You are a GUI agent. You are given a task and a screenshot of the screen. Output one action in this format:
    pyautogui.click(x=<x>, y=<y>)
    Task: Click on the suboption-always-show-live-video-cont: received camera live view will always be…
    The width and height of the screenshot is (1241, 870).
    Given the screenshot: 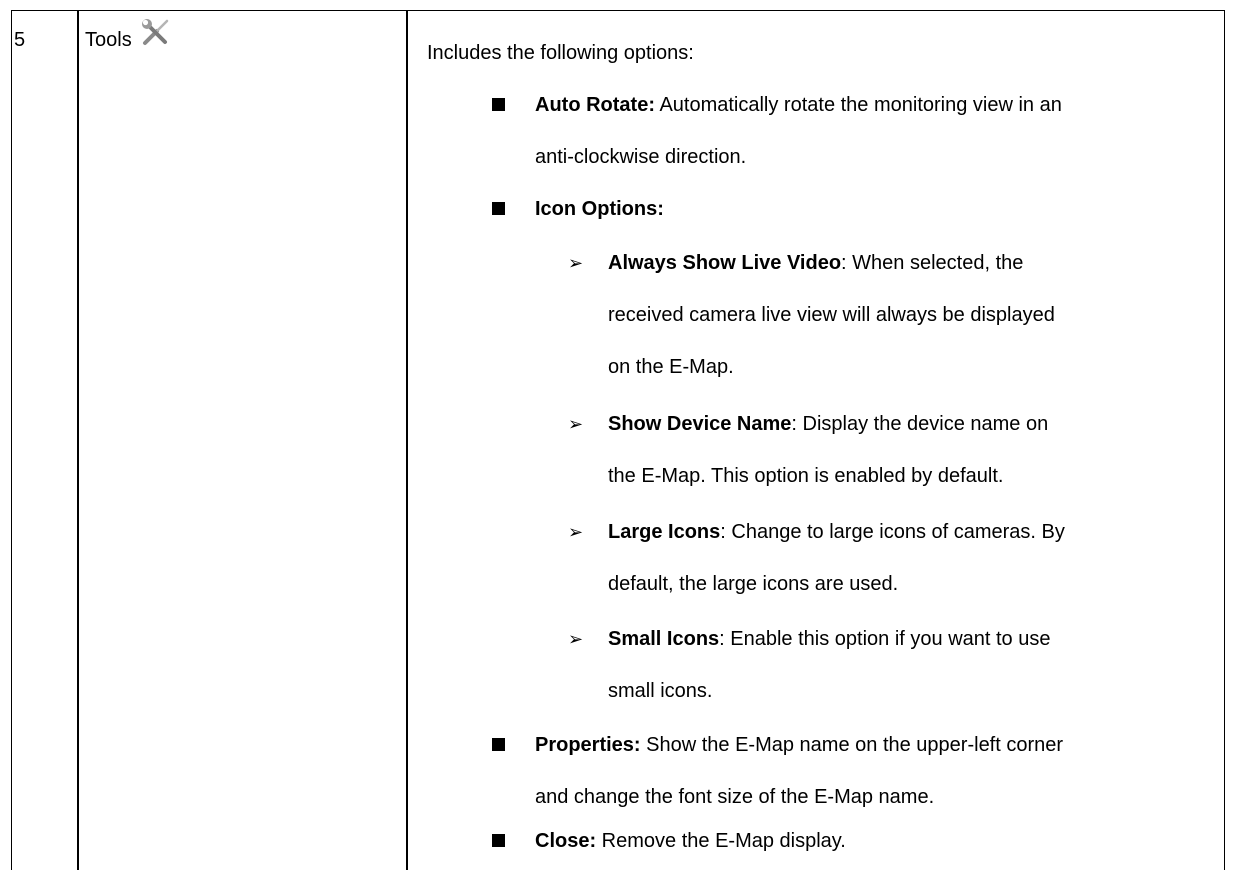 What is the action you would take?
    pyautogui.click(x=831, y=315)
    